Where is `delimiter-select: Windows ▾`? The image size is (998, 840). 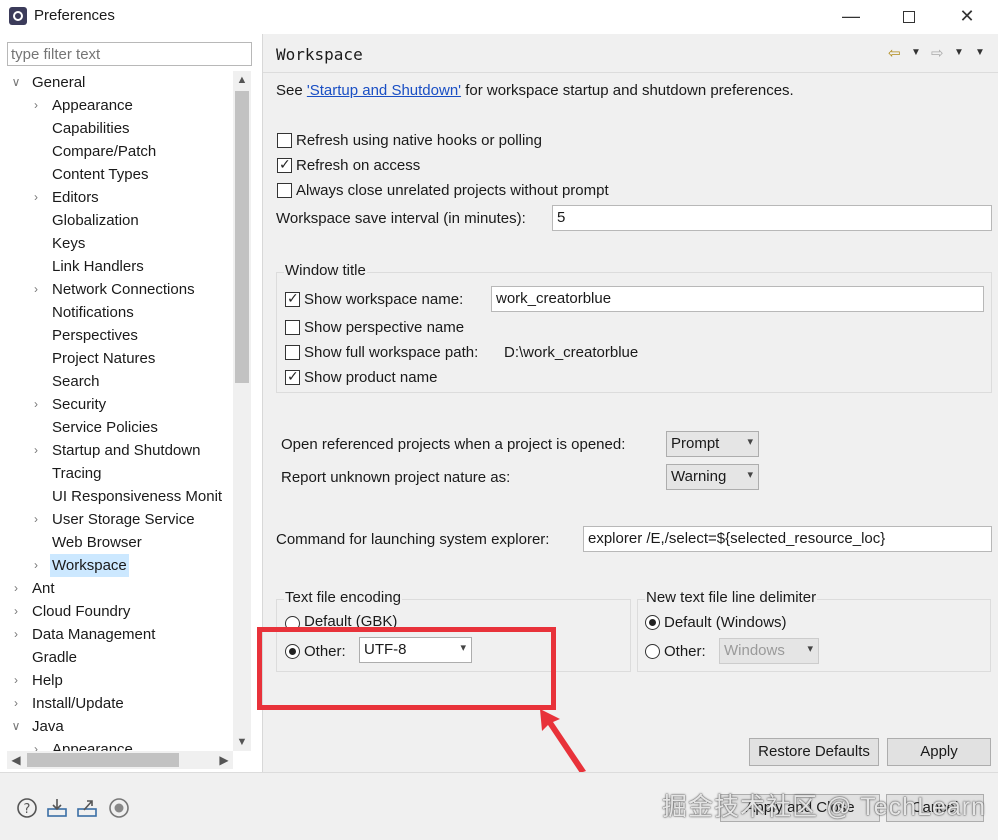
delimiter-select: Windows ▾ is located at coordinates (769, 651).